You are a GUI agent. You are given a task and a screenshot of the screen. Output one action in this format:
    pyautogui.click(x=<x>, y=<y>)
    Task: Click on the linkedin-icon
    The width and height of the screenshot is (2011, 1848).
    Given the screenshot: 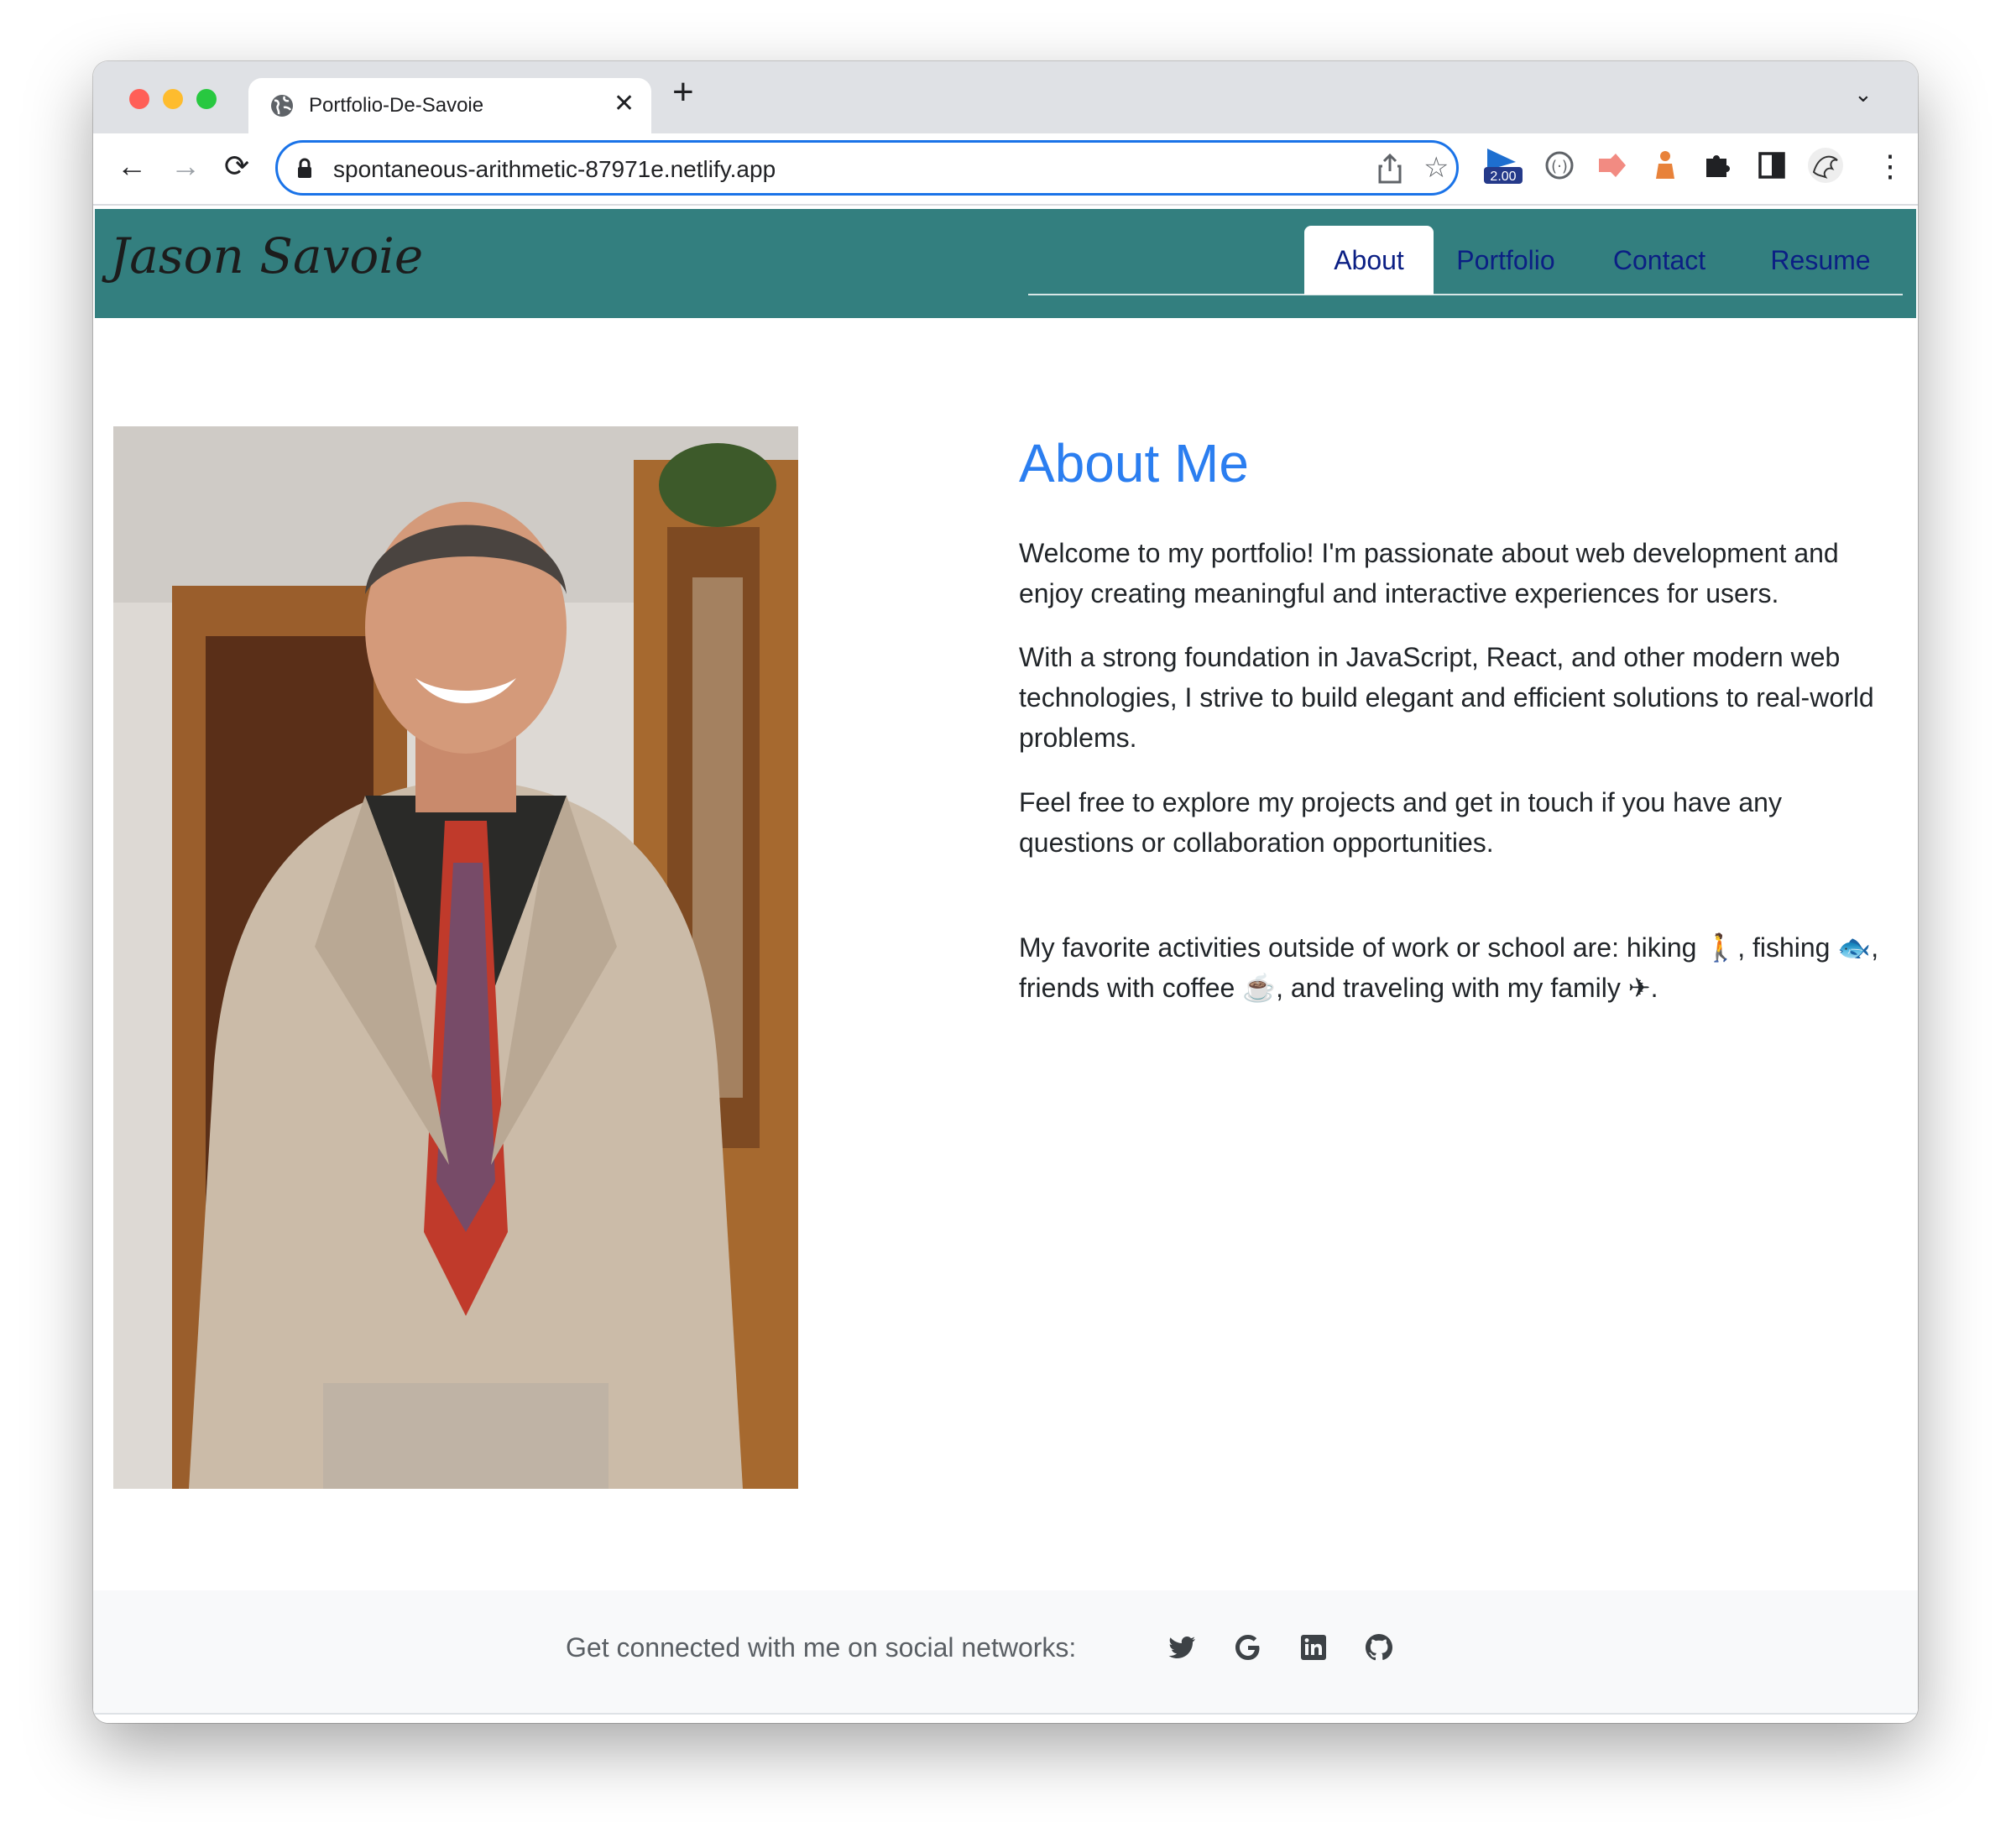 What is the action you would take?
    pyautogui.click(x=1313, y=1647)
    